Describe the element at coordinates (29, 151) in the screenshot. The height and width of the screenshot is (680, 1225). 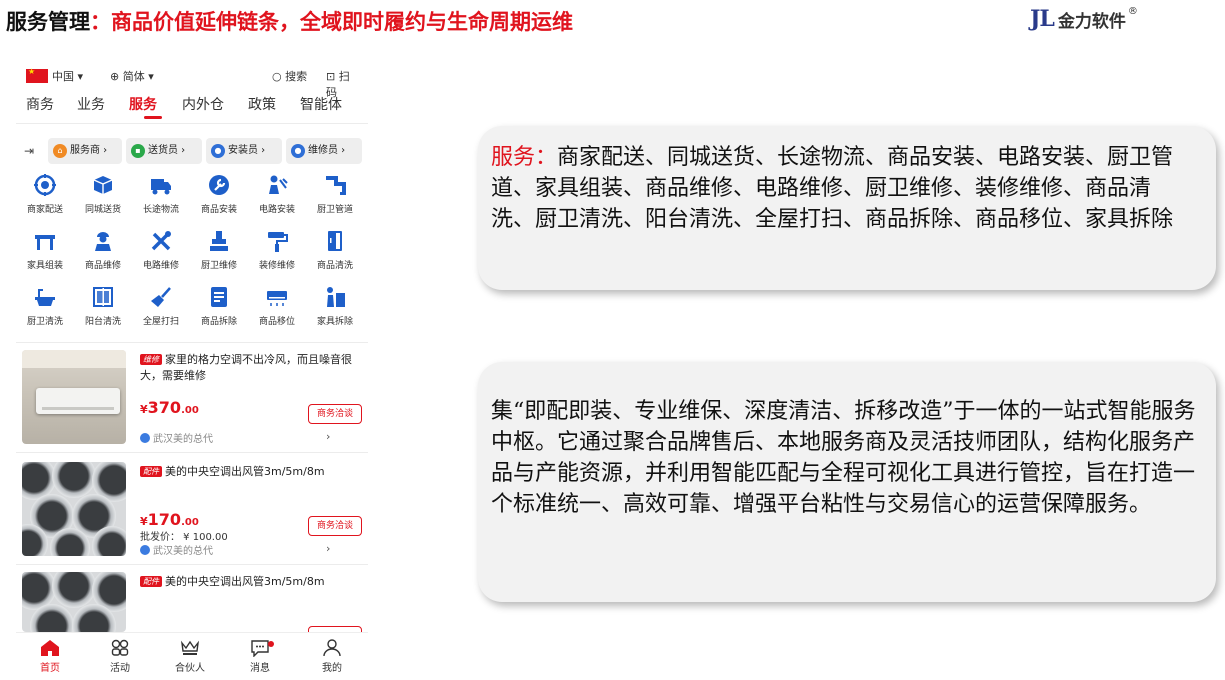
I see `enter-icon: ⇥` at that location.